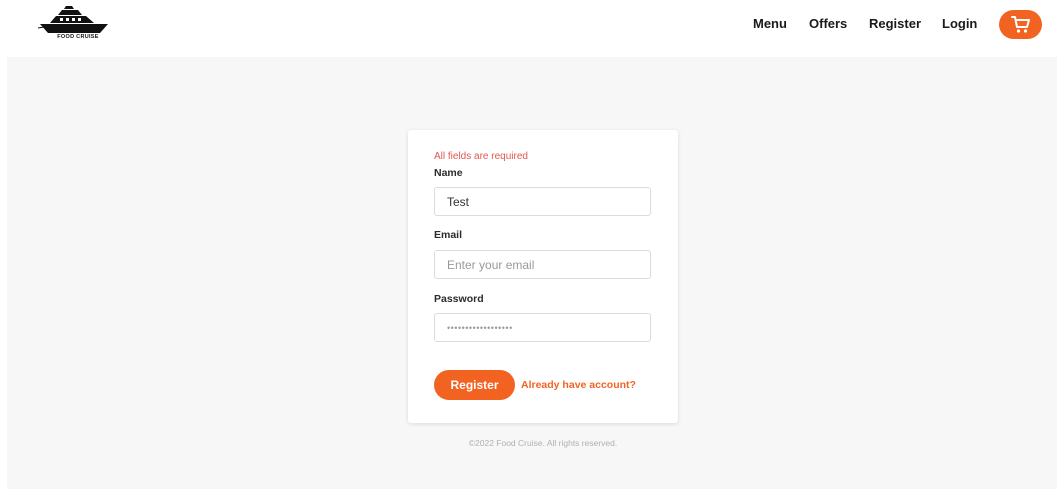 This screenshot has width=1062, height=489. What do you see at coordinates (578, 385) in the screenshot?
I see `already-have-account-link: Already have account?` at bounding box center [578, 385].